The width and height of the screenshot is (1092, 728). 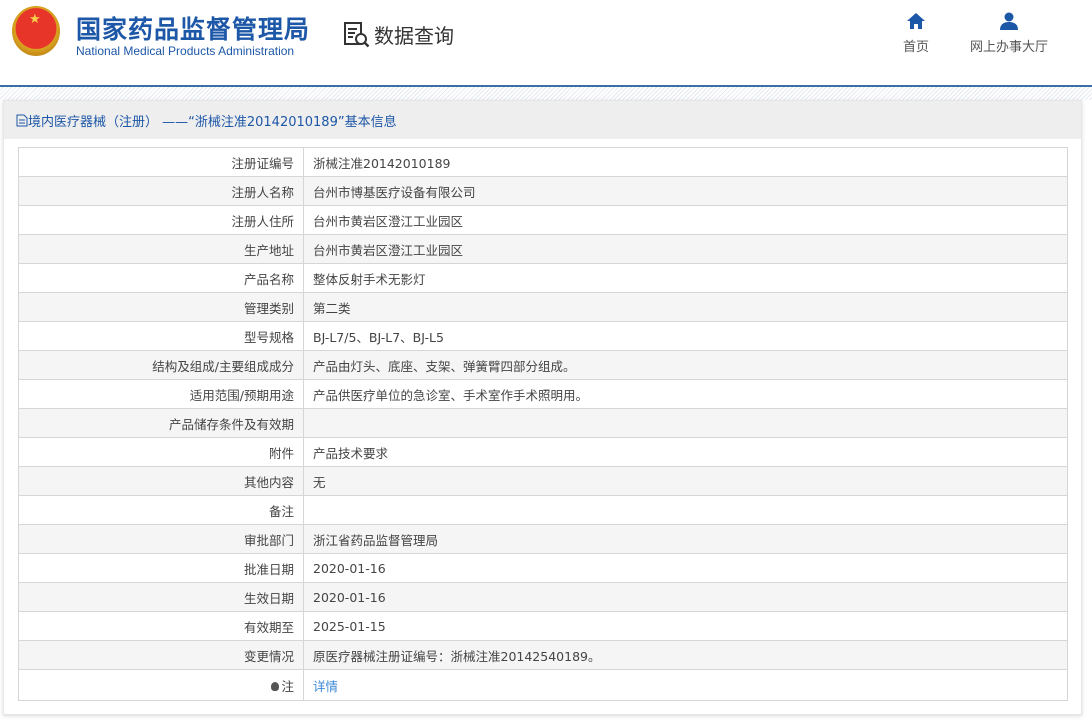 I want to click on field-value: 浙江省药品监督管理局, so click(x=685, y=539).